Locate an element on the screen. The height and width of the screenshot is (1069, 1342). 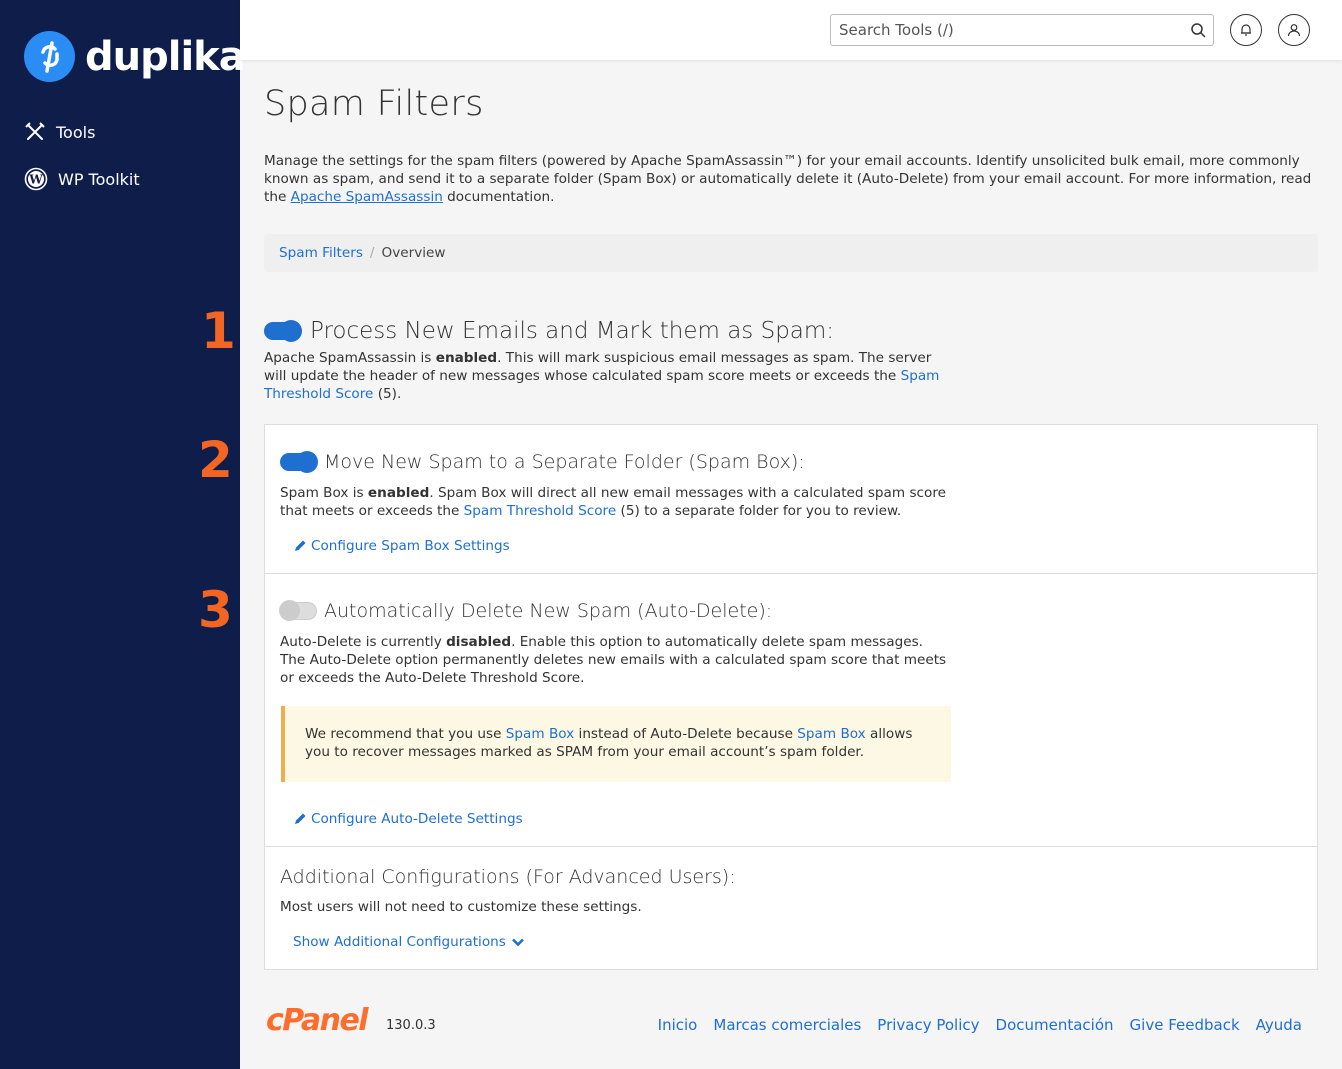
process-desc-a: Apache SpamAssassin is is located at coordinates (350, 358).